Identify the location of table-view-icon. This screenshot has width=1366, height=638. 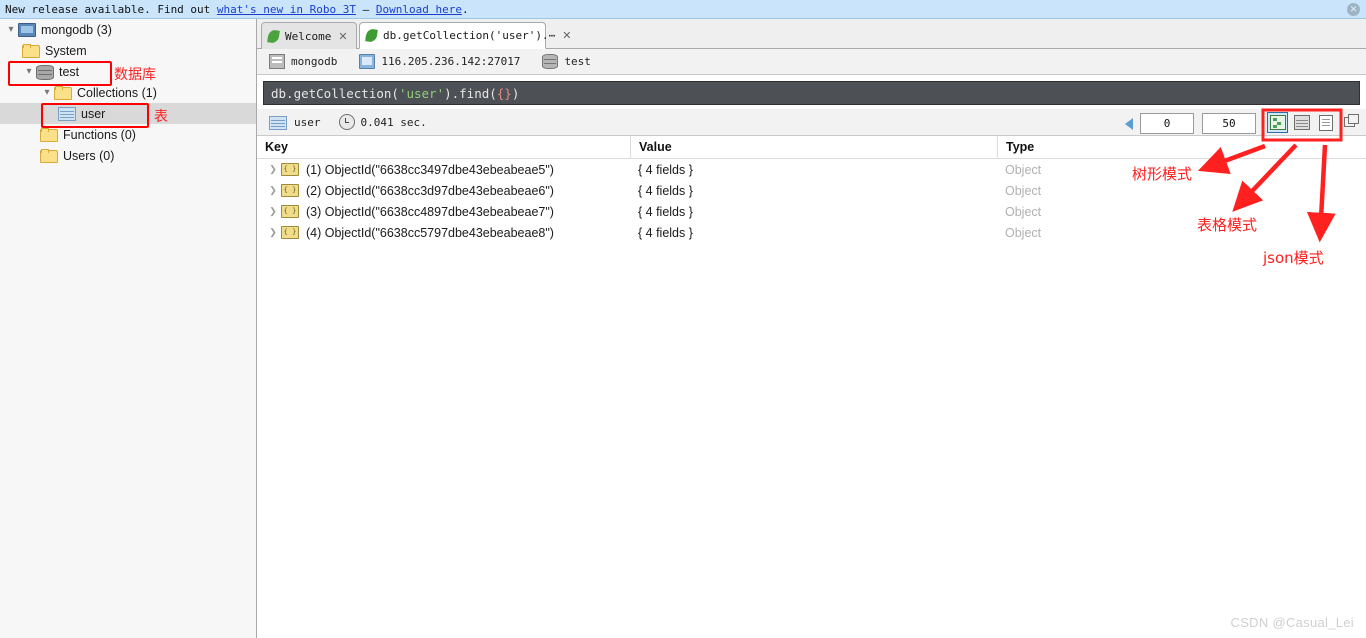
(1301, 122).